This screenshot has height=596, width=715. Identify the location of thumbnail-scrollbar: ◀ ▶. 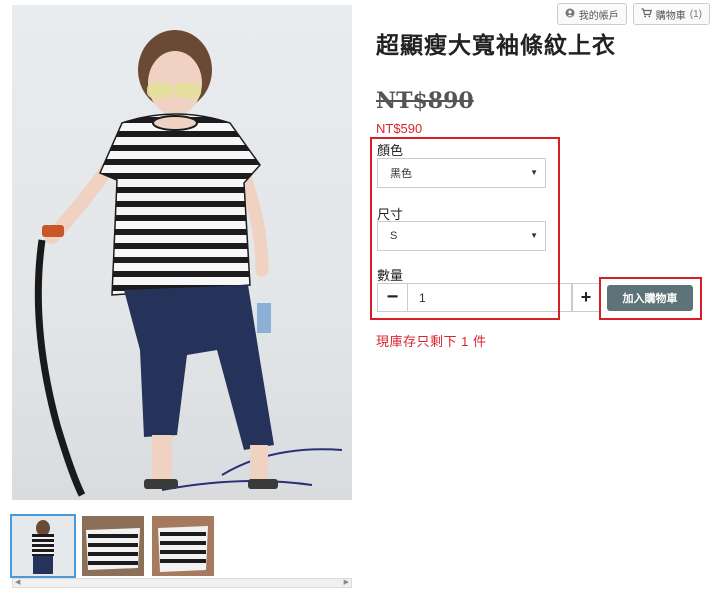
(182, 583).